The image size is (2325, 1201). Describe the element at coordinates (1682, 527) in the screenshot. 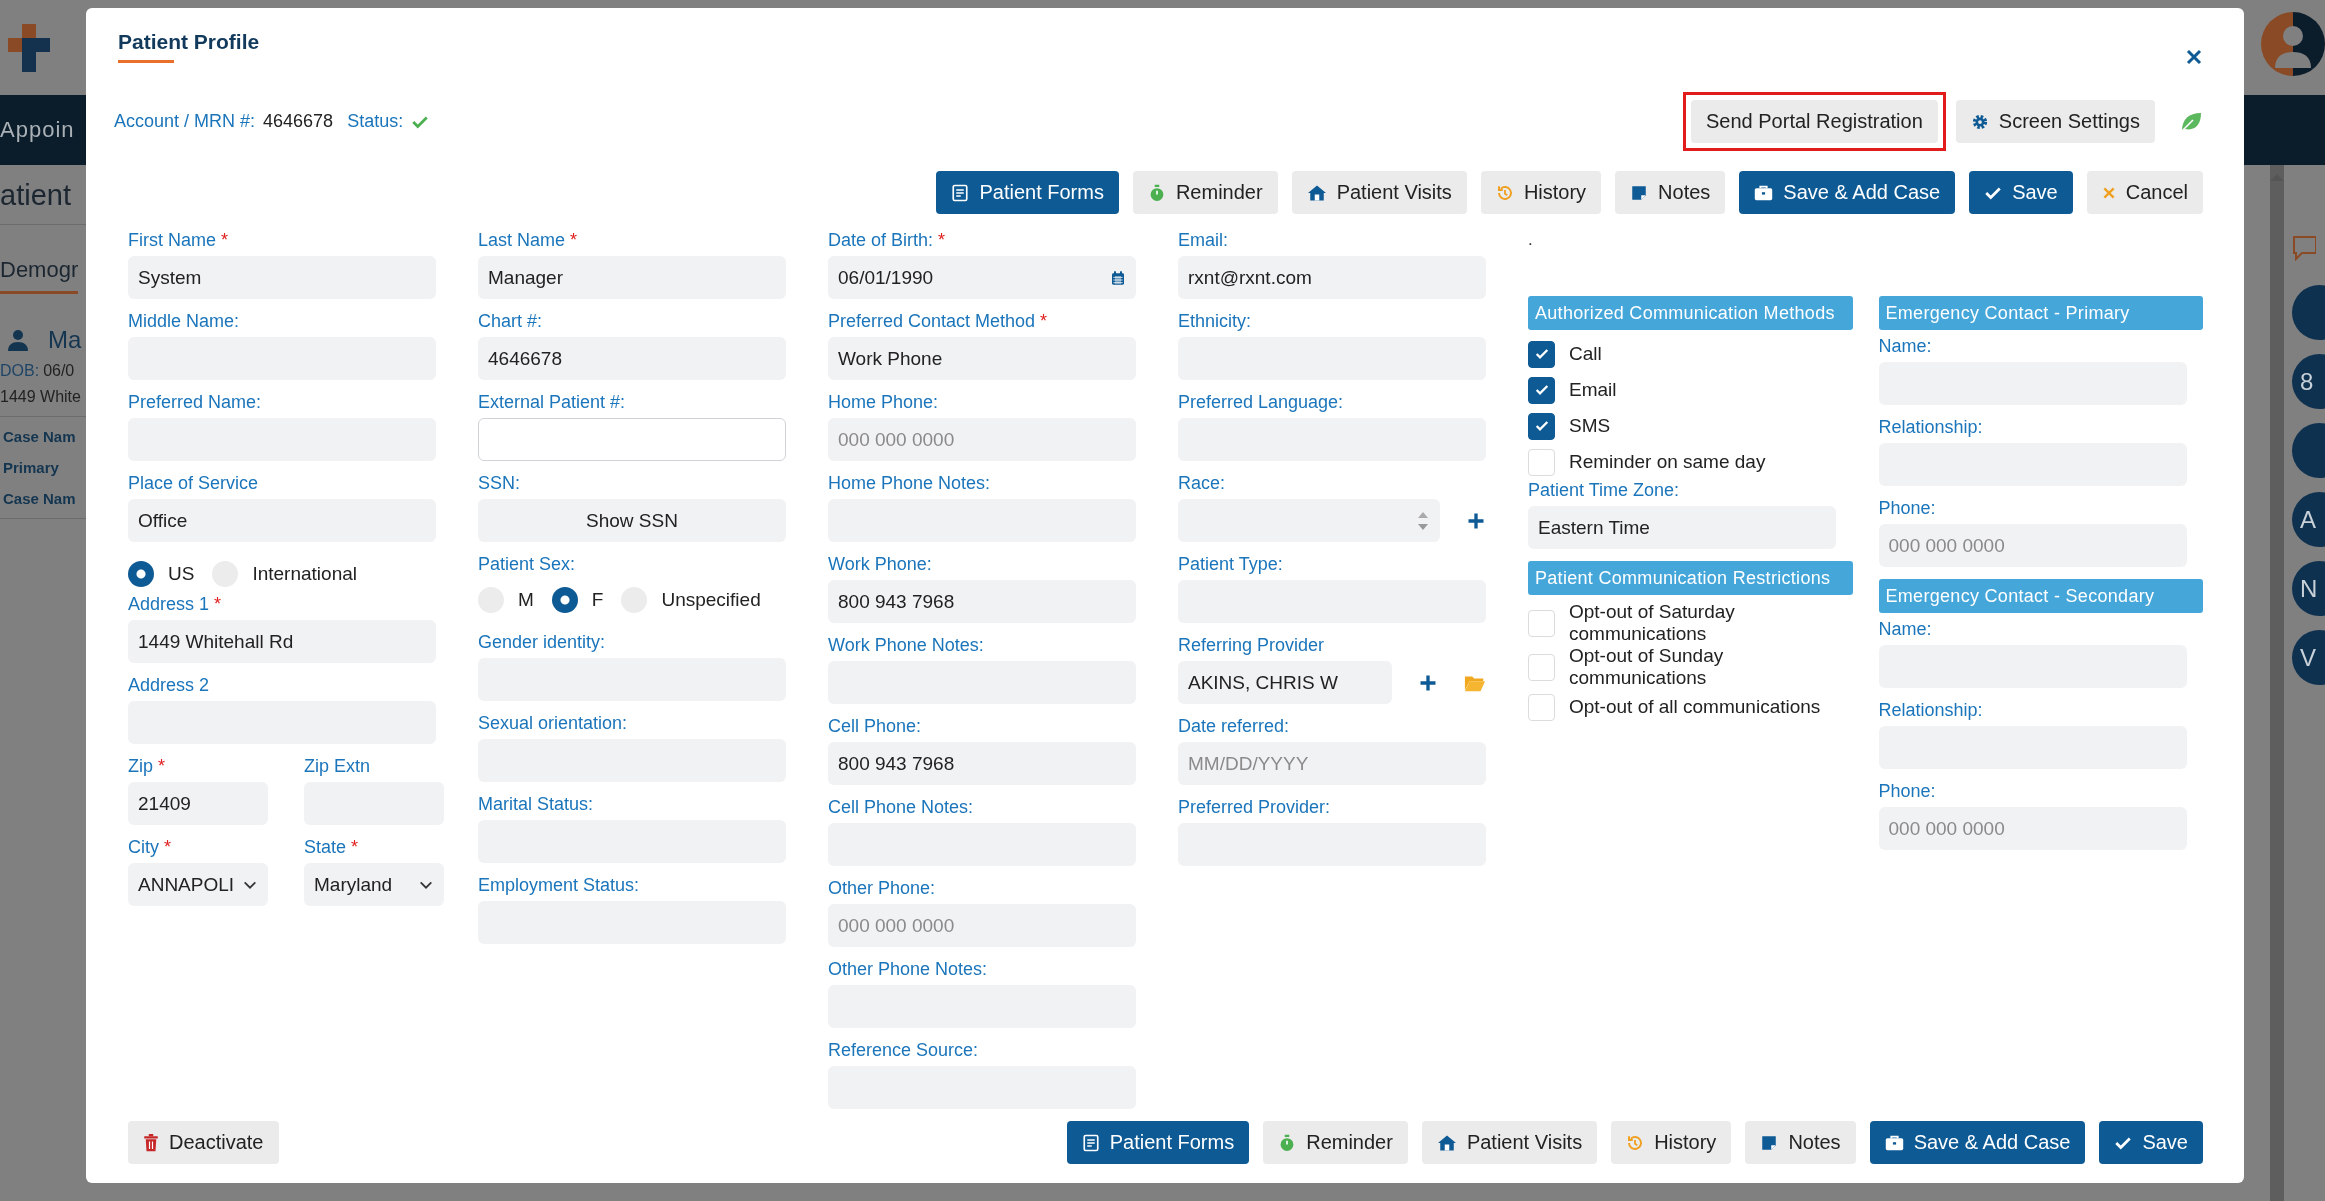

I see `text-field: Eastern Time` at that location.